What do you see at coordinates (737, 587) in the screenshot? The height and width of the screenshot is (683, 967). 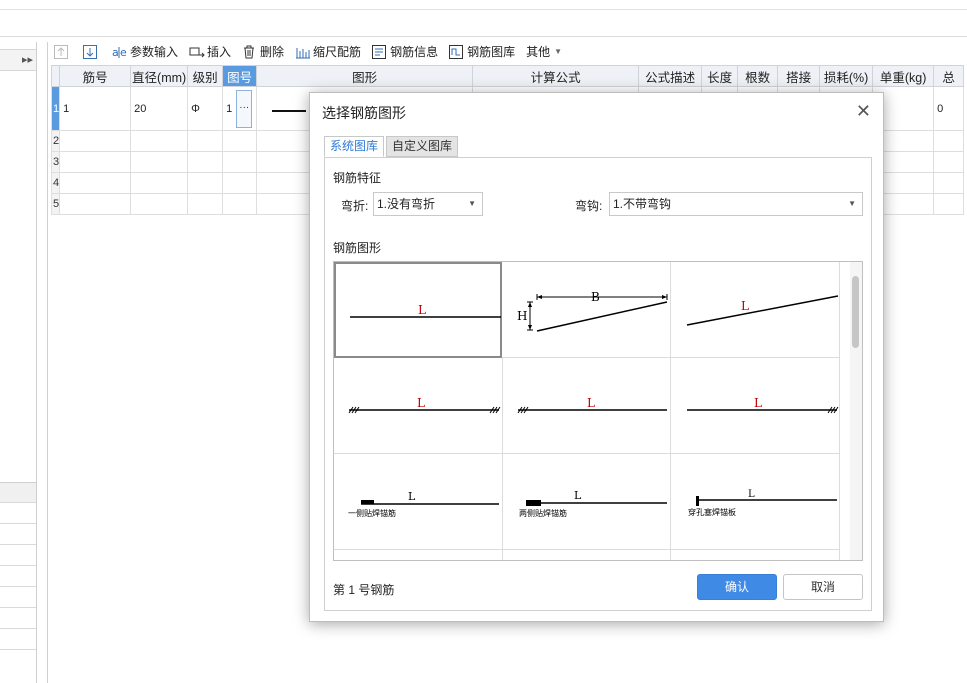 I see `confirm-button: 确认` at bounding box center [737, 587].